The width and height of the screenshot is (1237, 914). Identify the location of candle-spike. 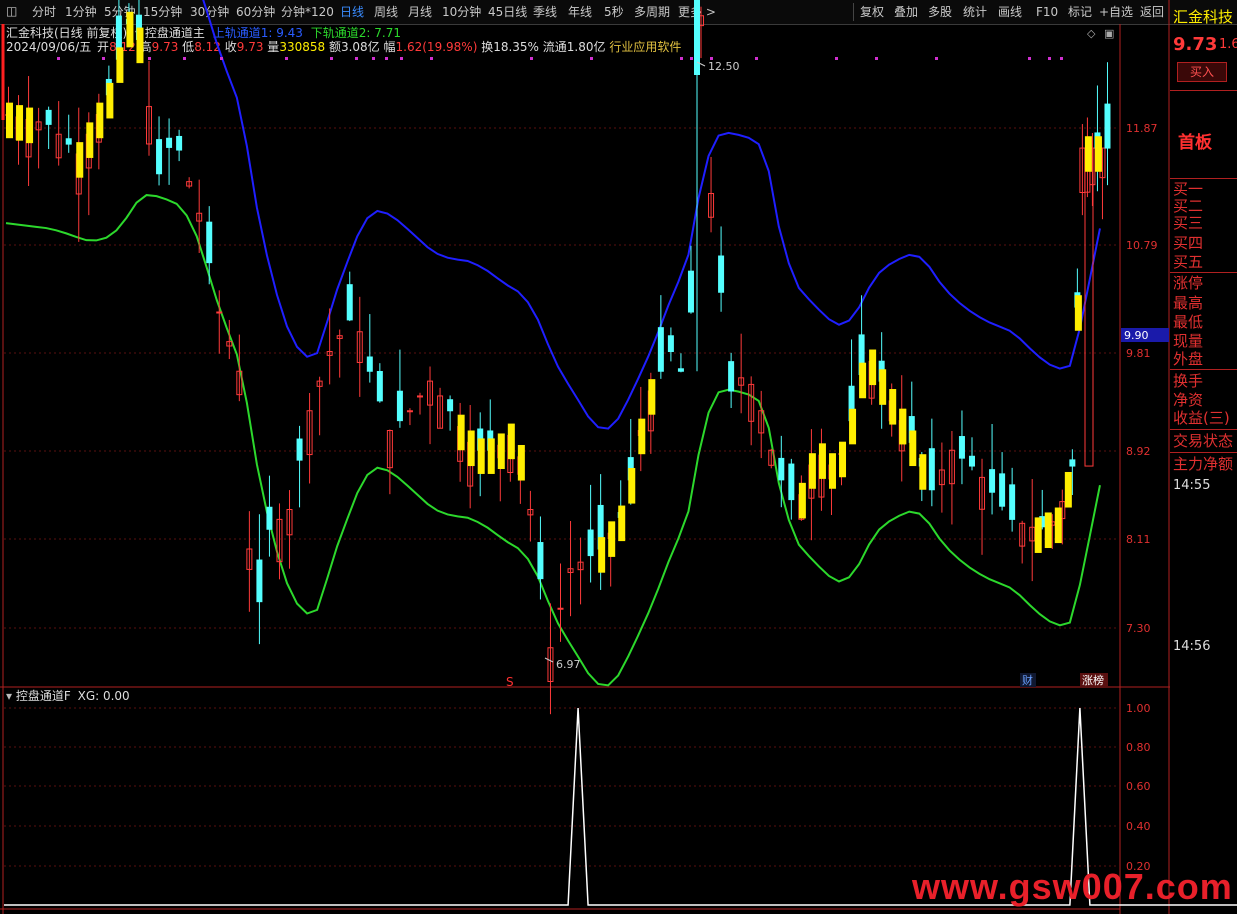
(697, 186).